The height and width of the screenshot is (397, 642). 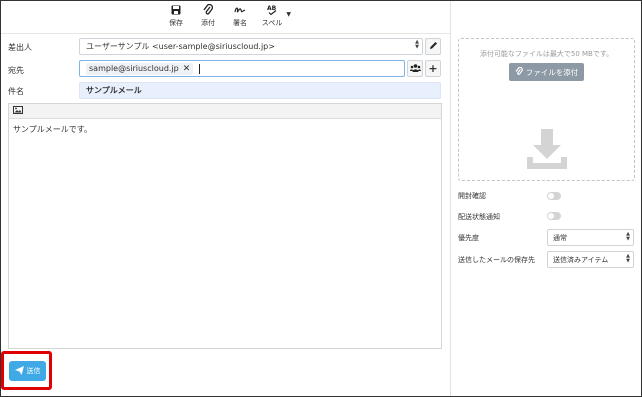 What do you see at coordinates (200, 68) in the screenshot?
I see `text-caret` at bounding box center [200, 68].